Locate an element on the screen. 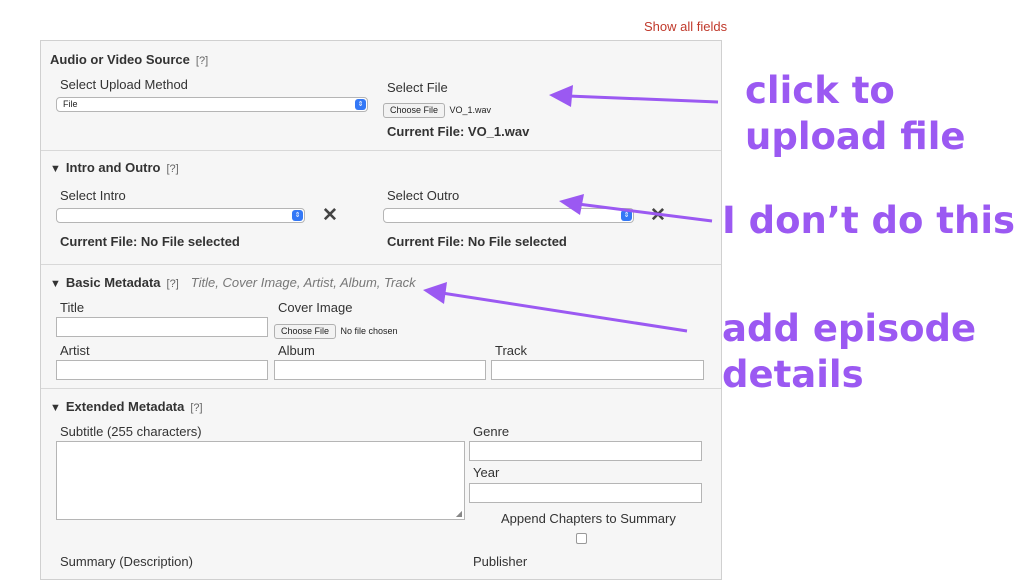 This screenshot has width=1024, height=588. annotation-intro: I don’t do this is located at coordinates (869, 220).